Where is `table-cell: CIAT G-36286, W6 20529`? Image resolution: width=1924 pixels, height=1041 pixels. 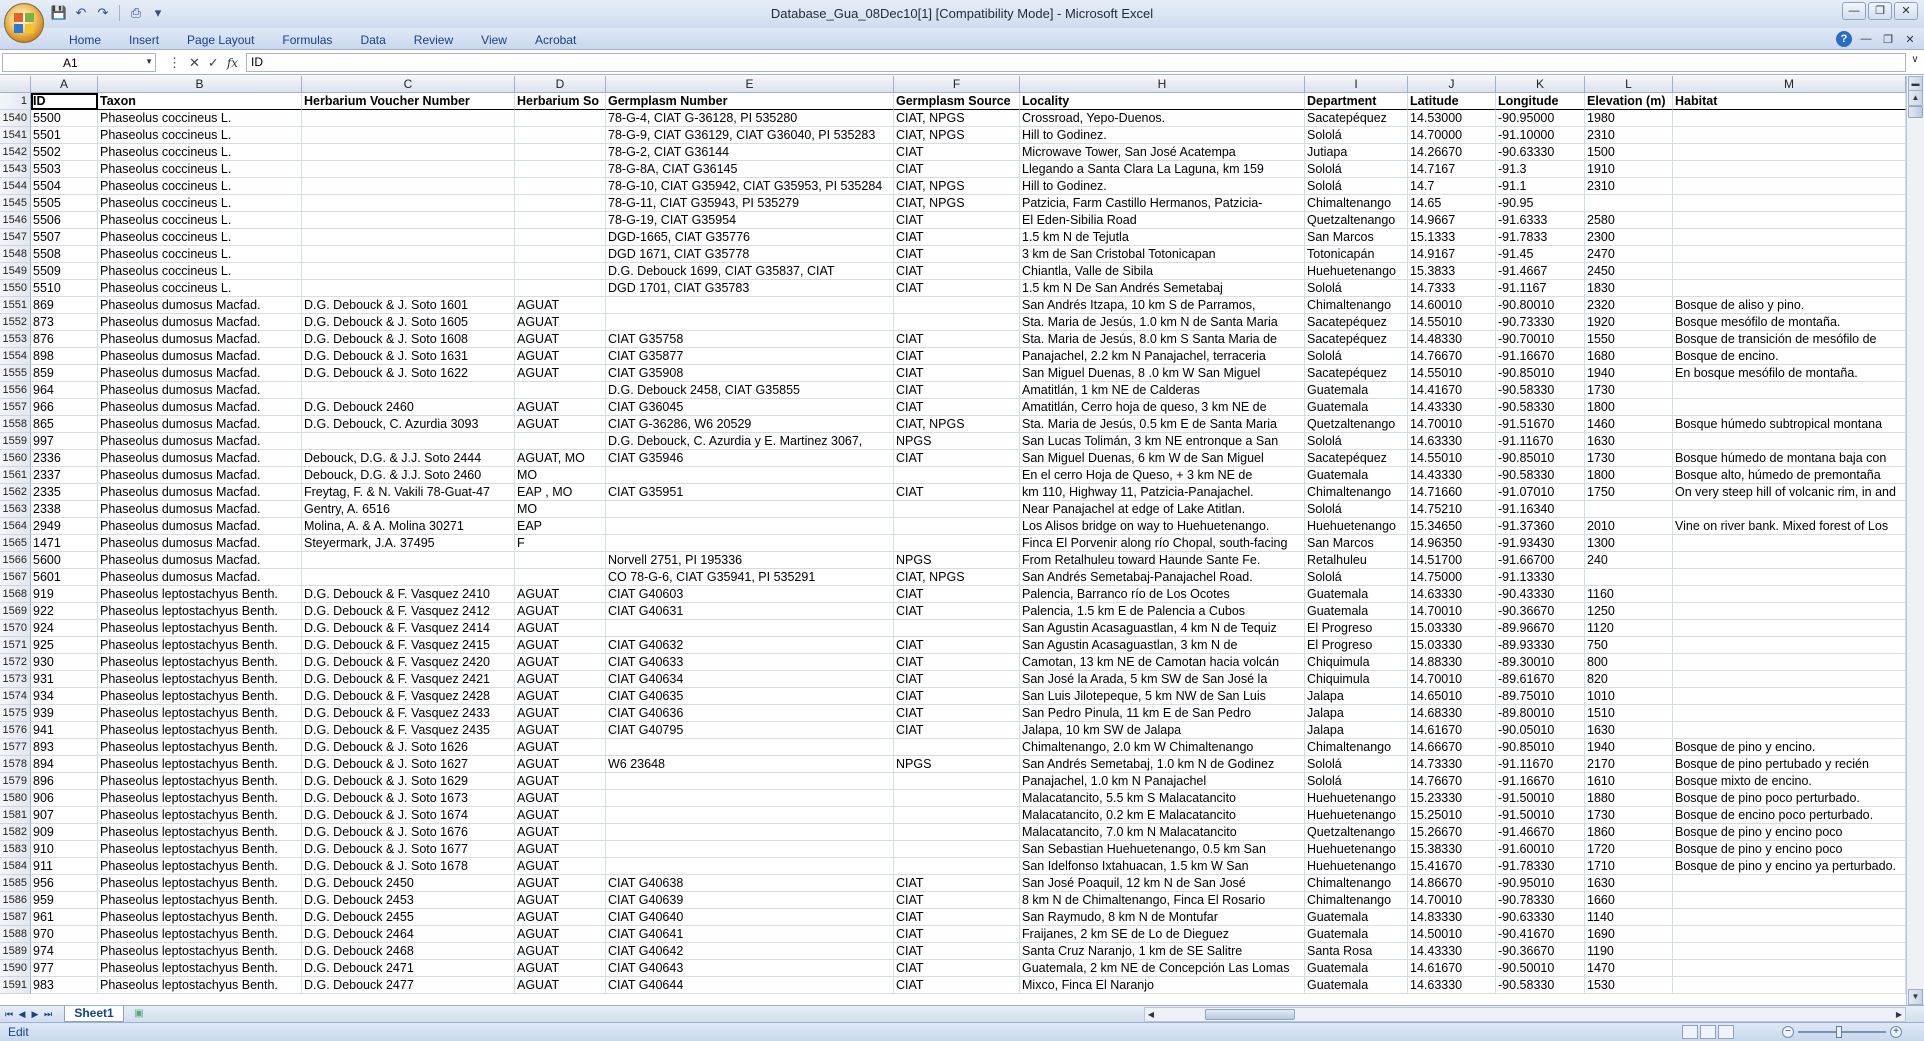 table-cell: CIAT G-36286, W6 20529 is located at coordinates (750, 424).